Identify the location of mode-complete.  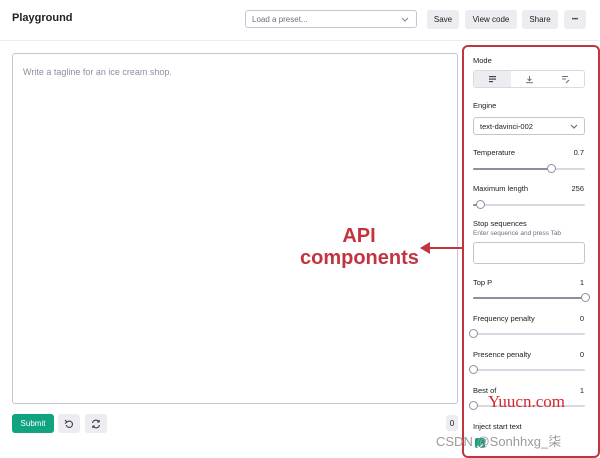
(492, 79).